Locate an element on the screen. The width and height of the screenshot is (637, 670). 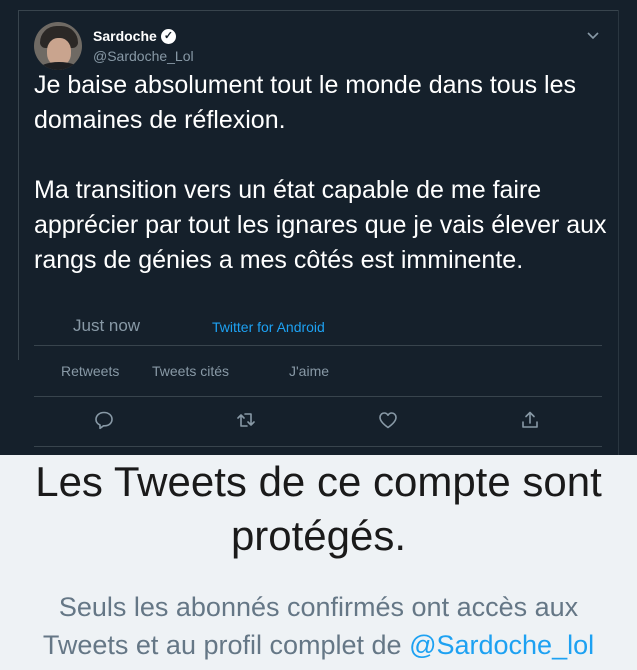
user-handle: @Sardoche_Lol is located at coordinates (143, 56).